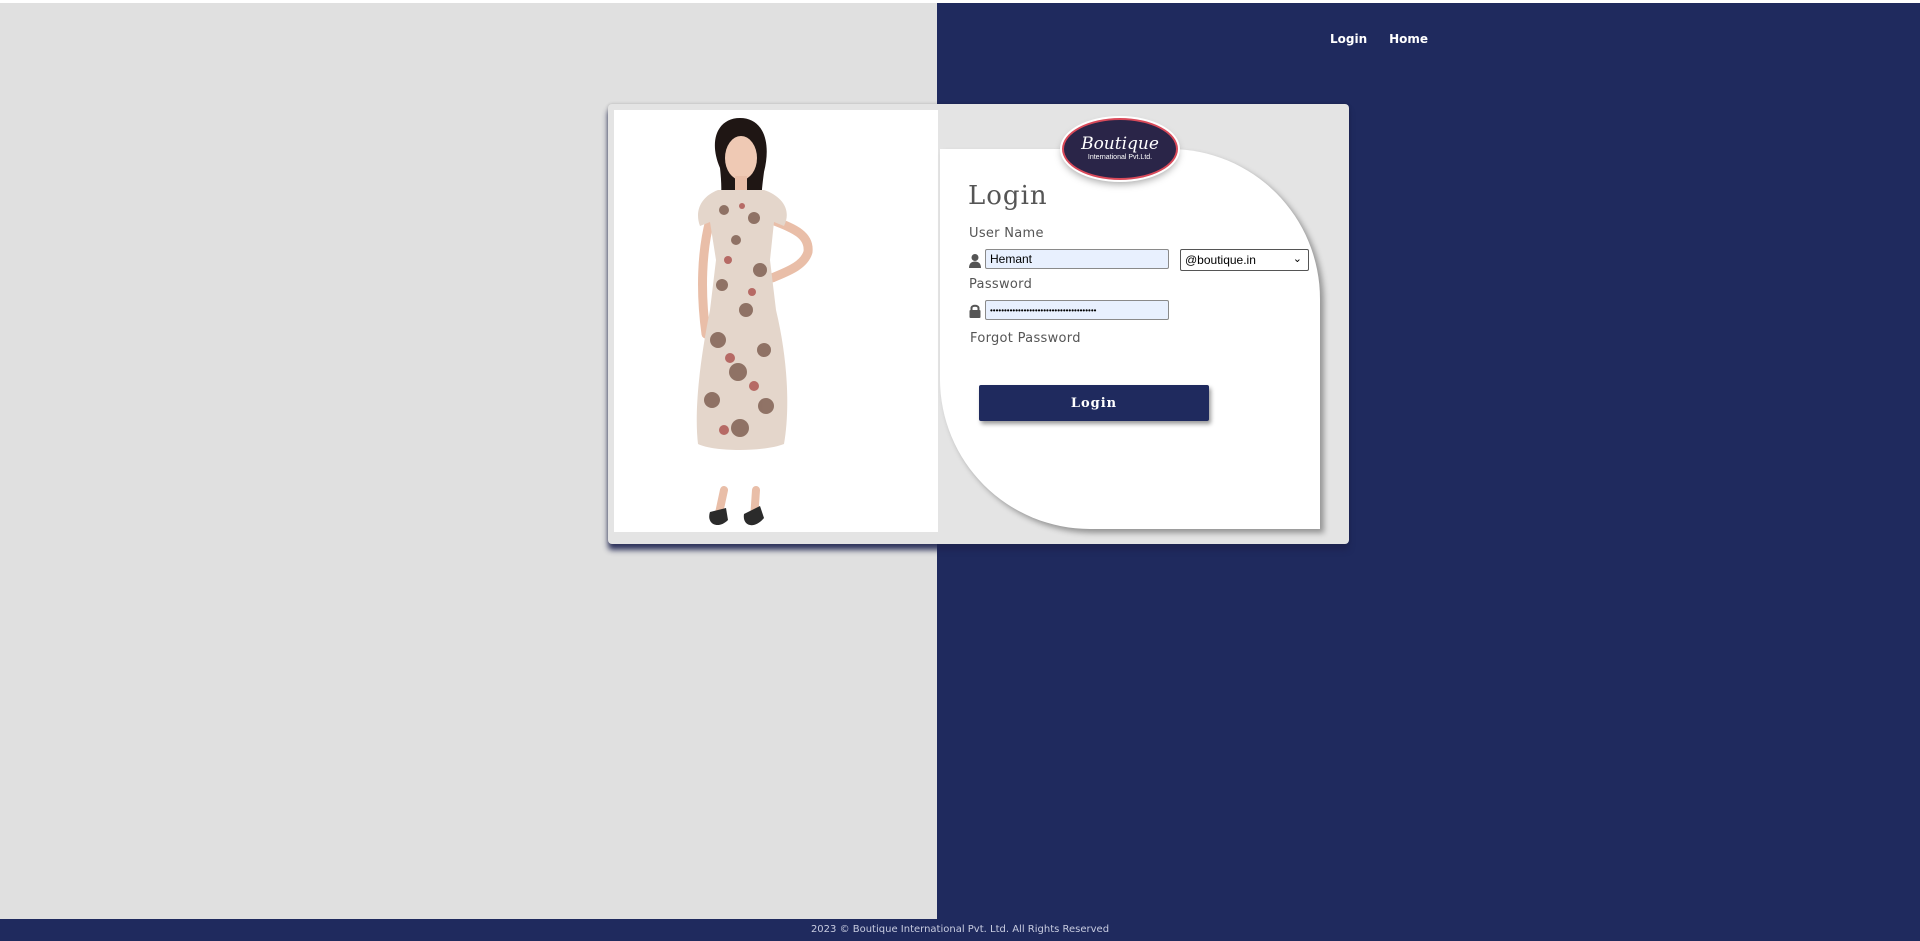 The width and height of the screenshot is (1920, 941). What do you see at coordinates (1348, 39) in the screenshot?
I see `nav-login-link: Login` at bounding box center [1348, 39].